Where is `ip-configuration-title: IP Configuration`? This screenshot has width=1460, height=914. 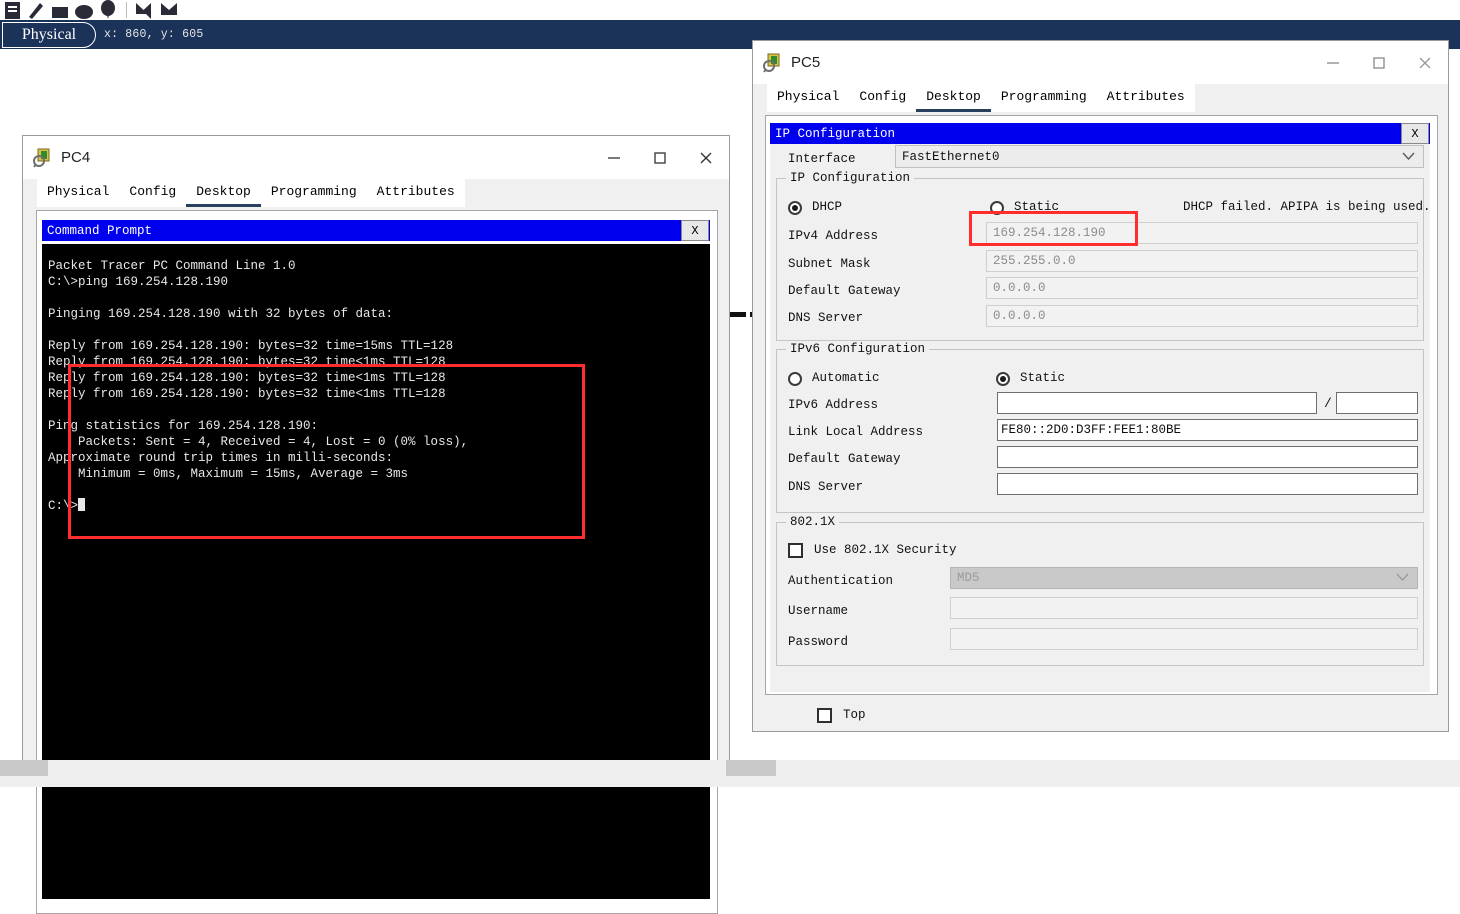 ip-configuration-title: IP Configuration is located at coordinates (835, 133).